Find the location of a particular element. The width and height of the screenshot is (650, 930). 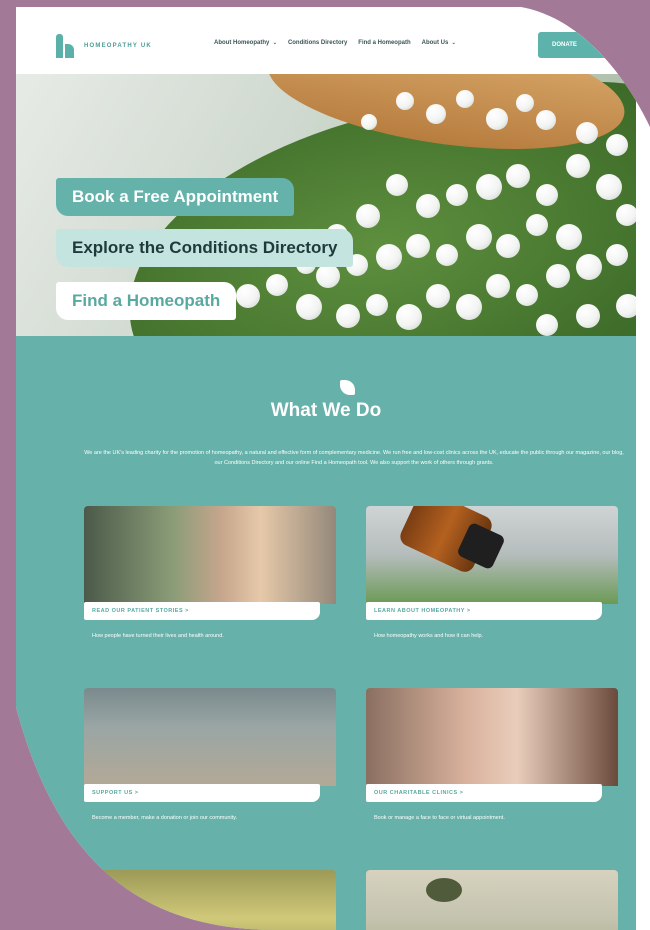

couple-photo is located at coordinates (210, 555).